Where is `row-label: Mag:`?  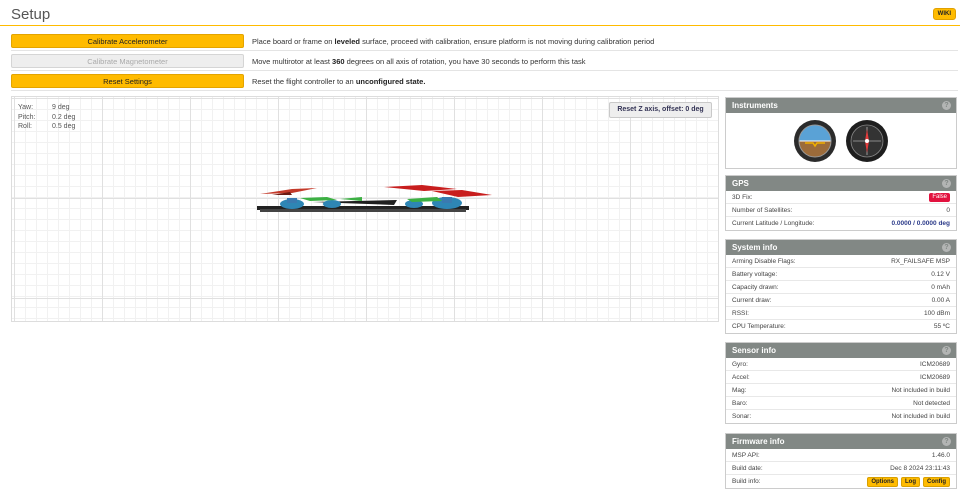
row-label: Mag: is located at coordinates (739, 390).